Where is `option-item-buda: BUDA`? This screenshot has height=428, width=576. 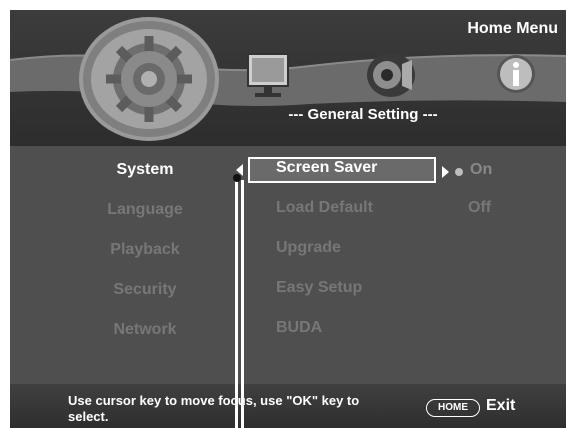
option-item-buda: BUDA is located at coordinates (299, 328).